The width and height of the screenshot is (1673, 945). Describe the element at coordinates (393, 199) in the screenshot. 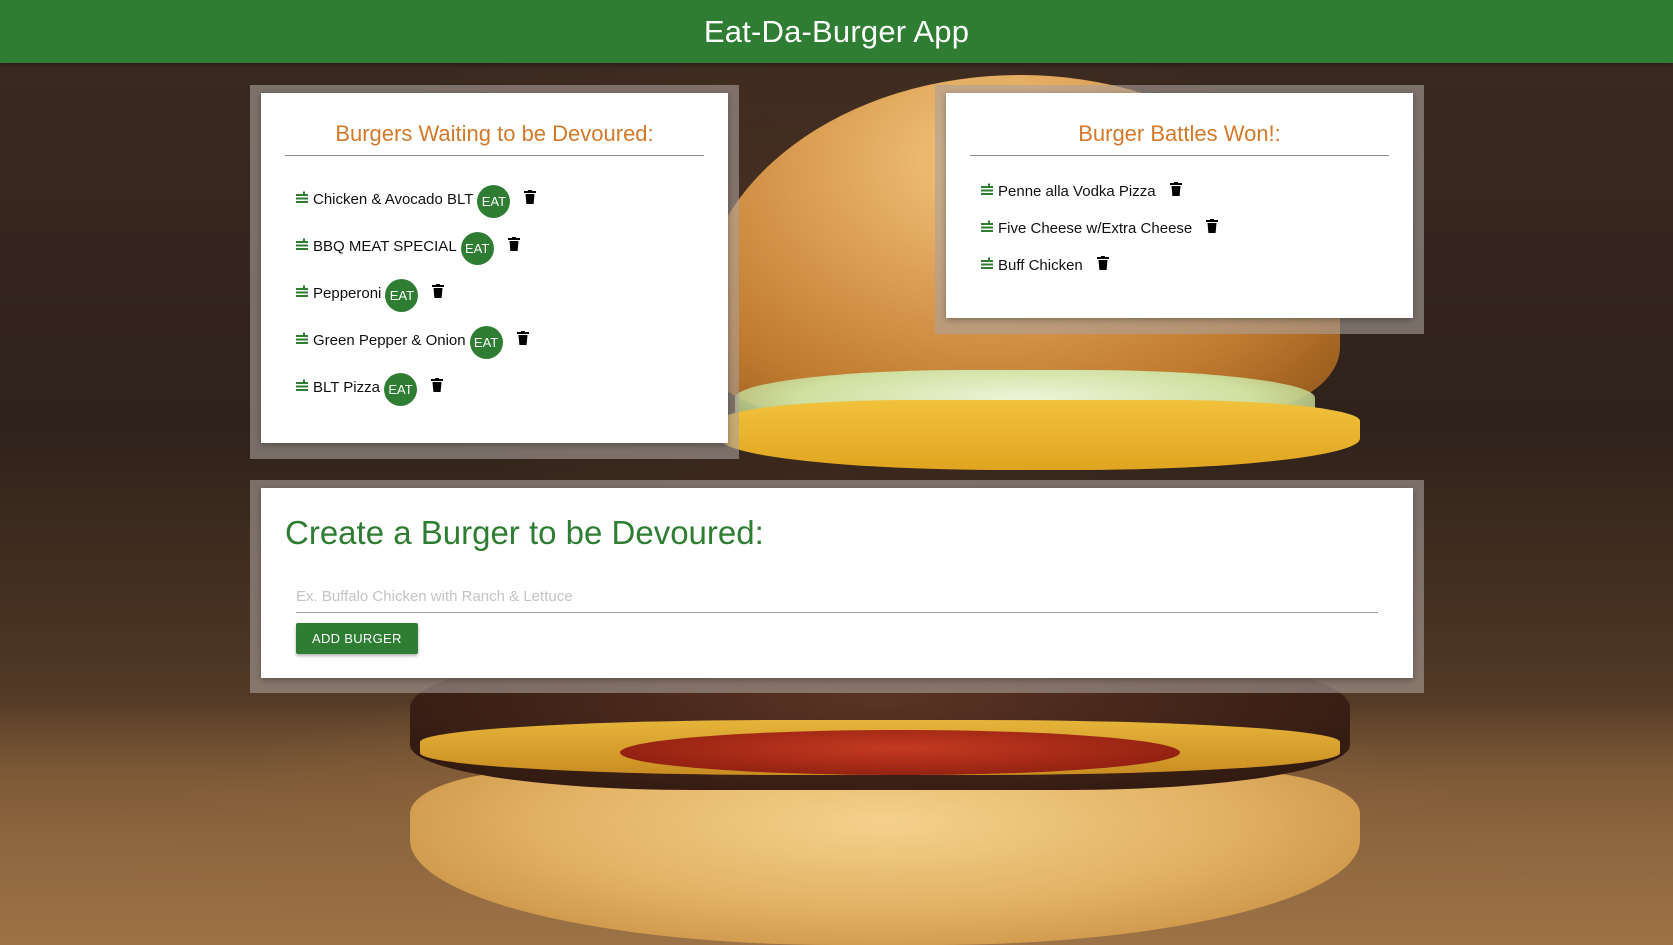

I see `burger-name: Chicken & Avocado BLT` at that location.